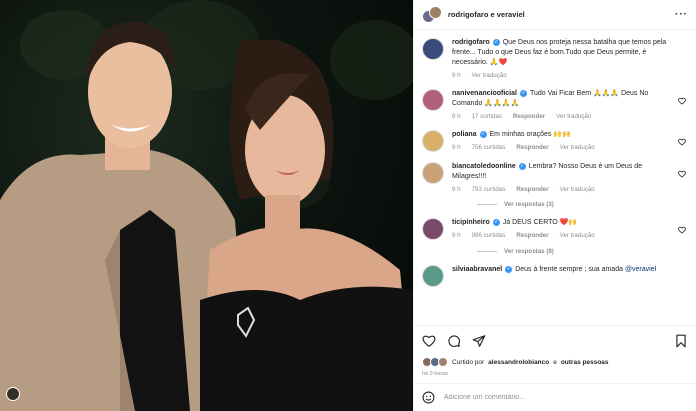 The height and width of the screenshot is (411, 696). I want to click on comment-likes: 756 curtidas, so click(489, 147).